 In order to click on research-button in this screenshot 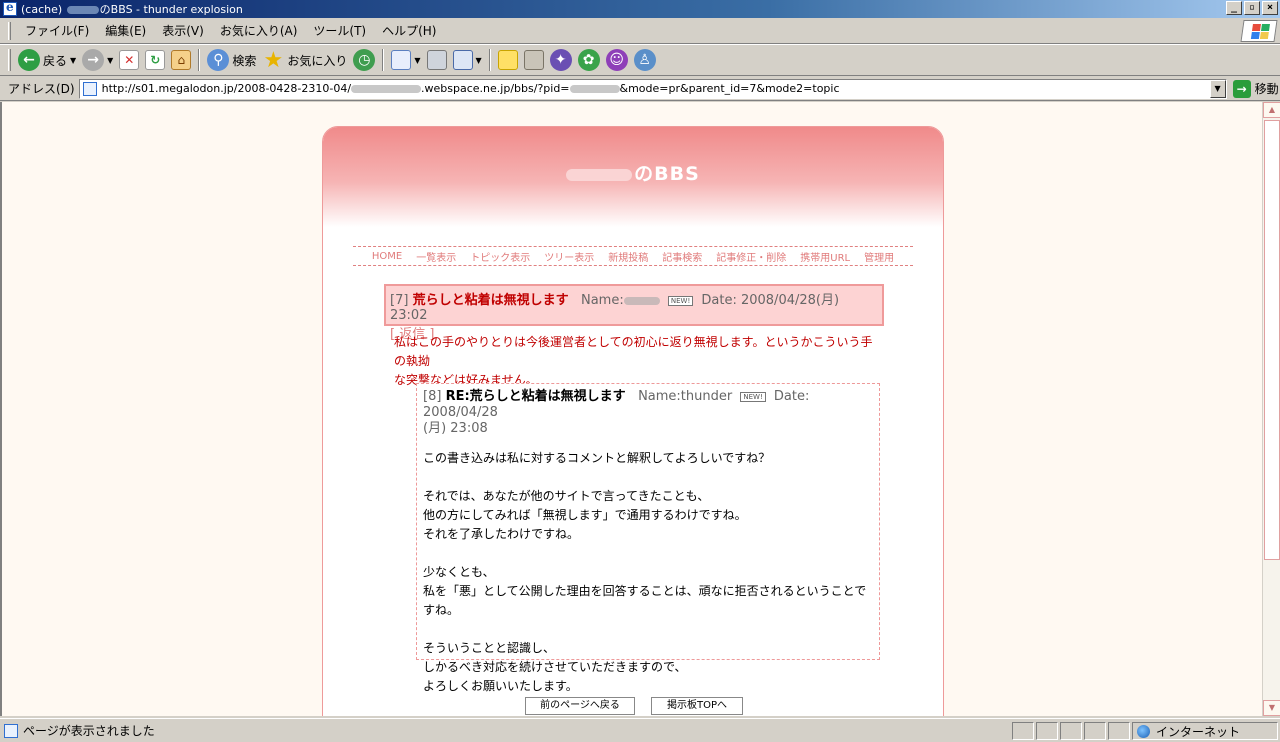, I will do `click(534, 60)`.